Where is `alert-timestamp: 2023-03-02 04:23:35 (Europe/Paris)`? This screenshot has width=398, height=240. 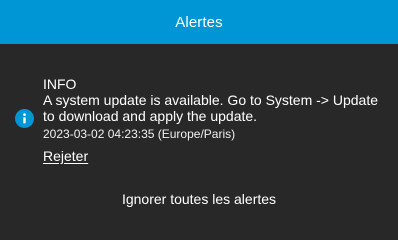 alert-timestamp: 2023-03-02 04:23:35 (Europe/Paris) is located at coordinates (139, 134).